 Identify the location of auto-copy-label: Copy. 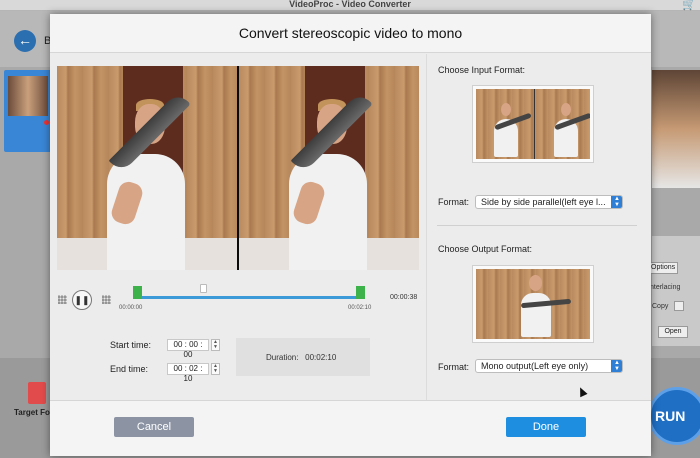
(660, 306).